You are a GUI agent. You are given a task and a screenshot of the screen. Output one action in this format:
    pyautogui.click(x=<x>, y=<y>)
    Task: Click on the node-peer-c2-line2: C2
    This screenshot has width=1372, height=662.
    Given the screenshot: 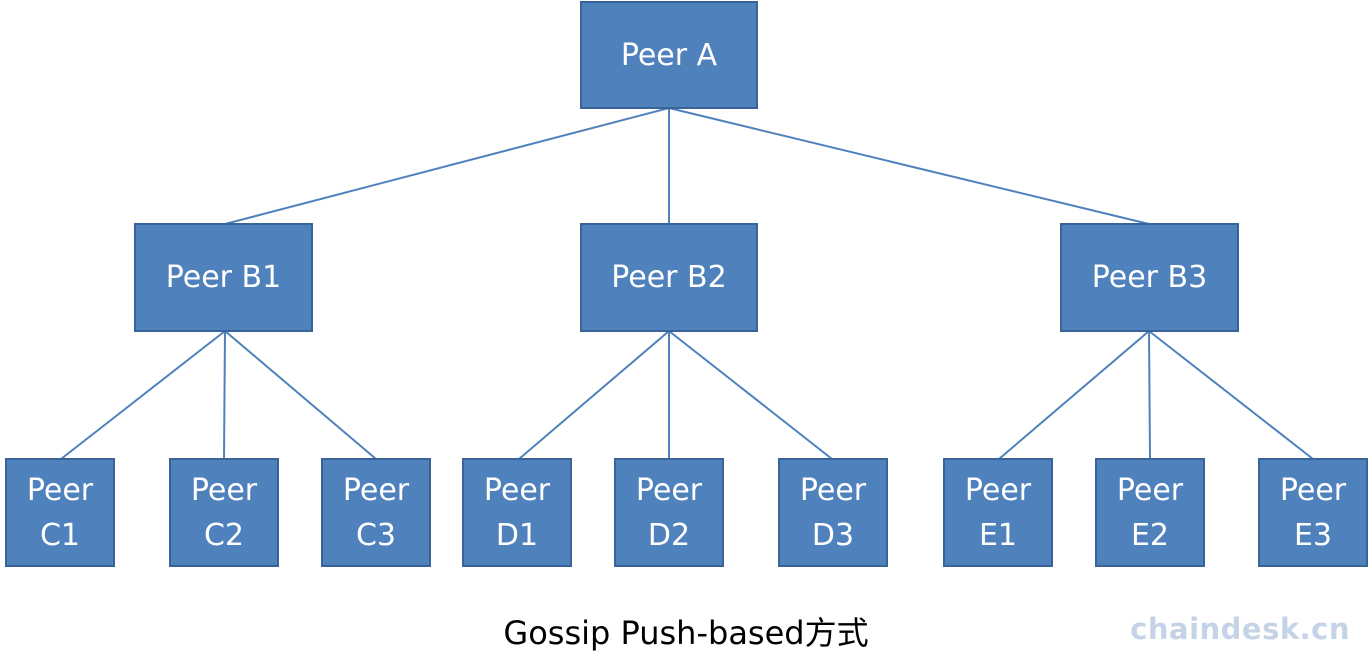 What is the action you would take?
    pyautogui.click(x=224, y=535)
    